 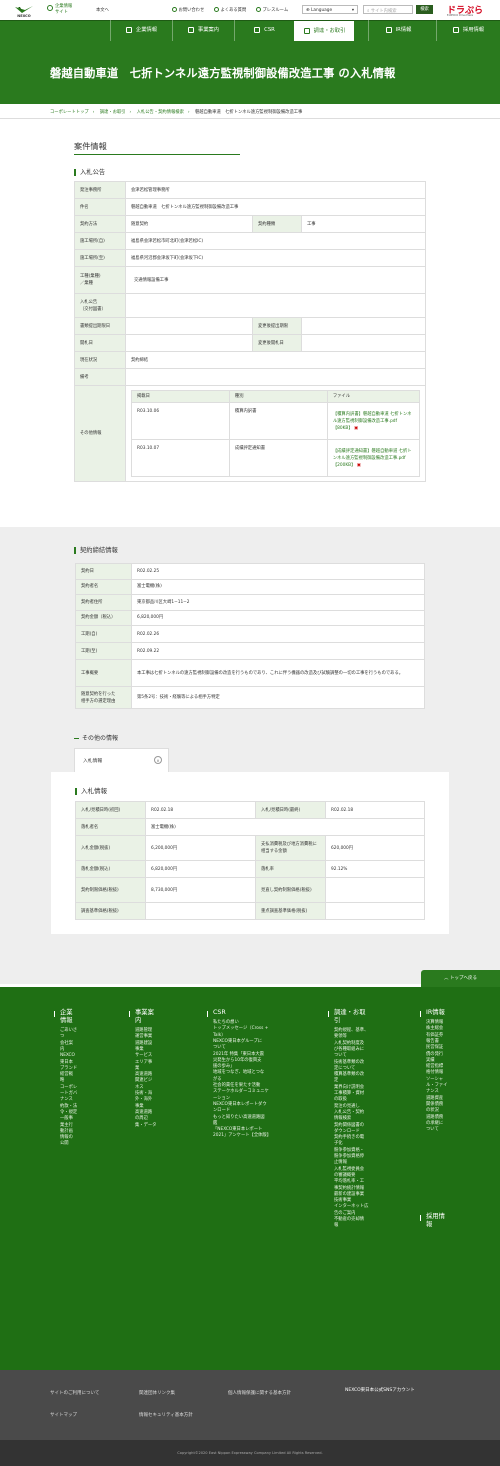 What do you see at coordinates (128, 29) in the screenshot?
I see `building-icon` at bounding box center [128, 29].